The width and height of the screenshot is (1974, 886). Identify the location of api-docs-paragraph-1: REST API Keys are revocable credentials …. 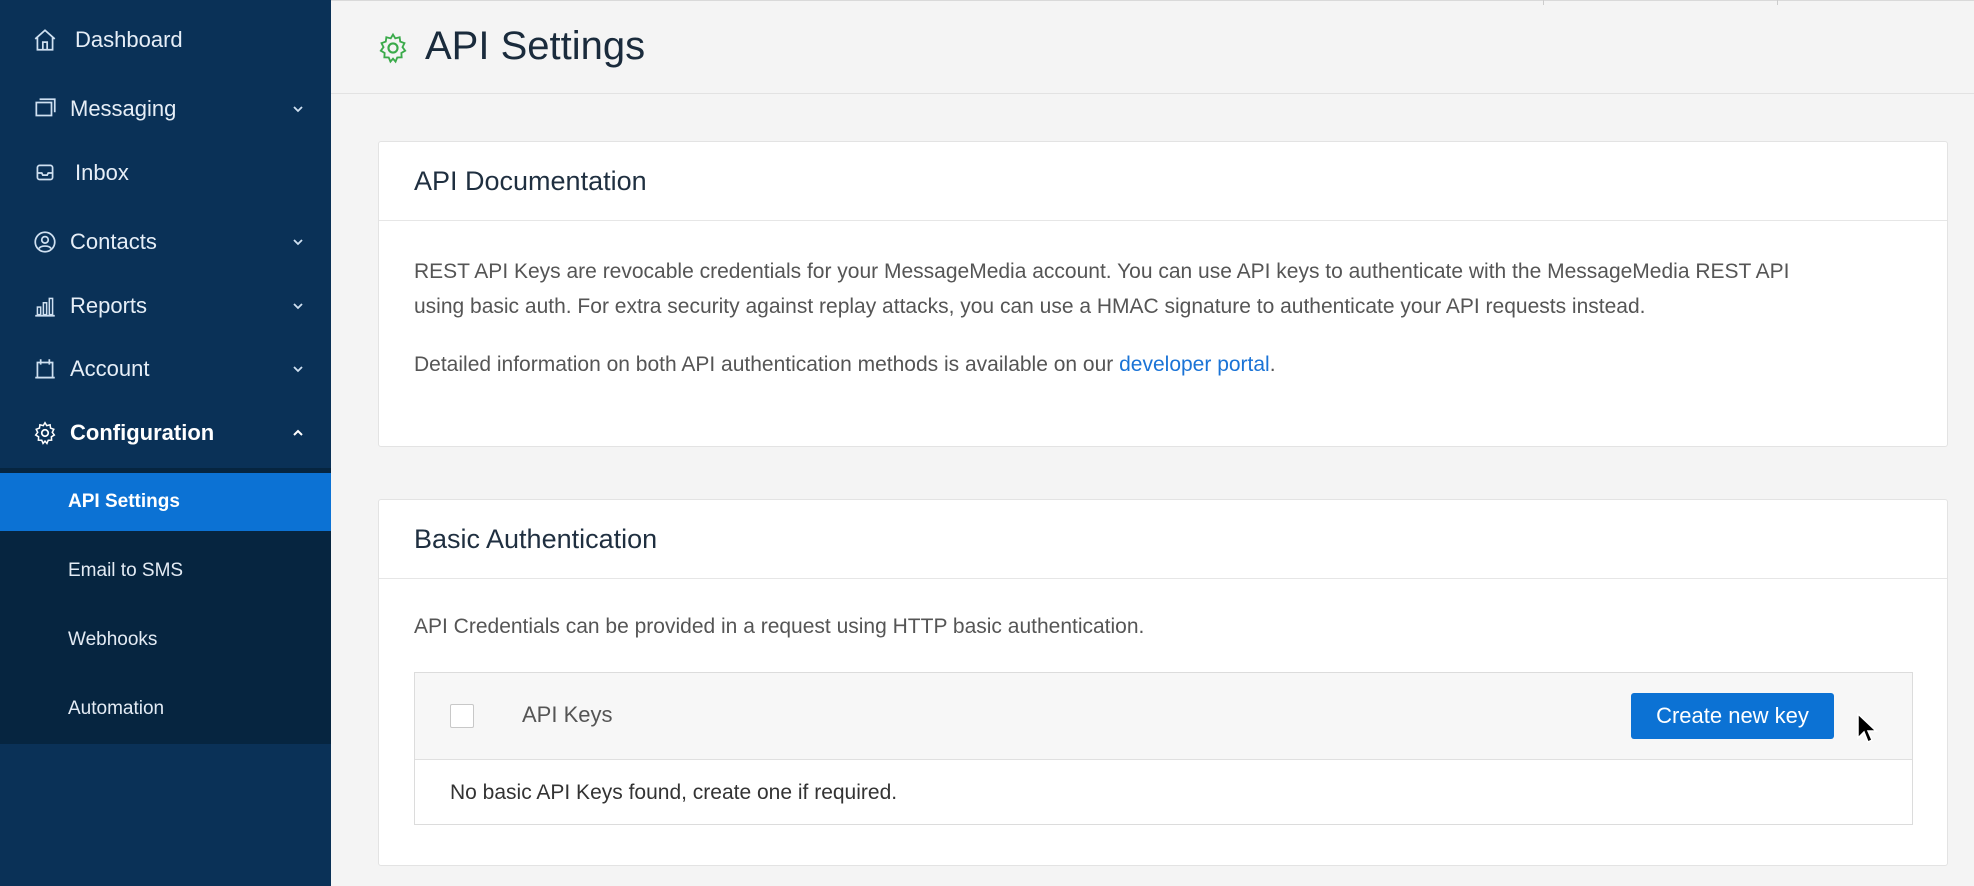
(1164, 289).